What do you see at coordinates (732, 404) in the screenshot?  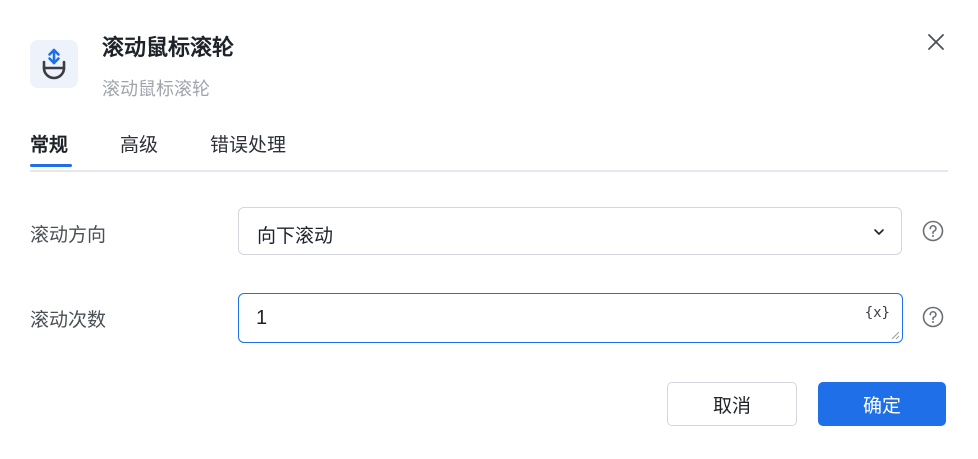 I see `cancel-button: 取消` at bounding box center [732, 404].